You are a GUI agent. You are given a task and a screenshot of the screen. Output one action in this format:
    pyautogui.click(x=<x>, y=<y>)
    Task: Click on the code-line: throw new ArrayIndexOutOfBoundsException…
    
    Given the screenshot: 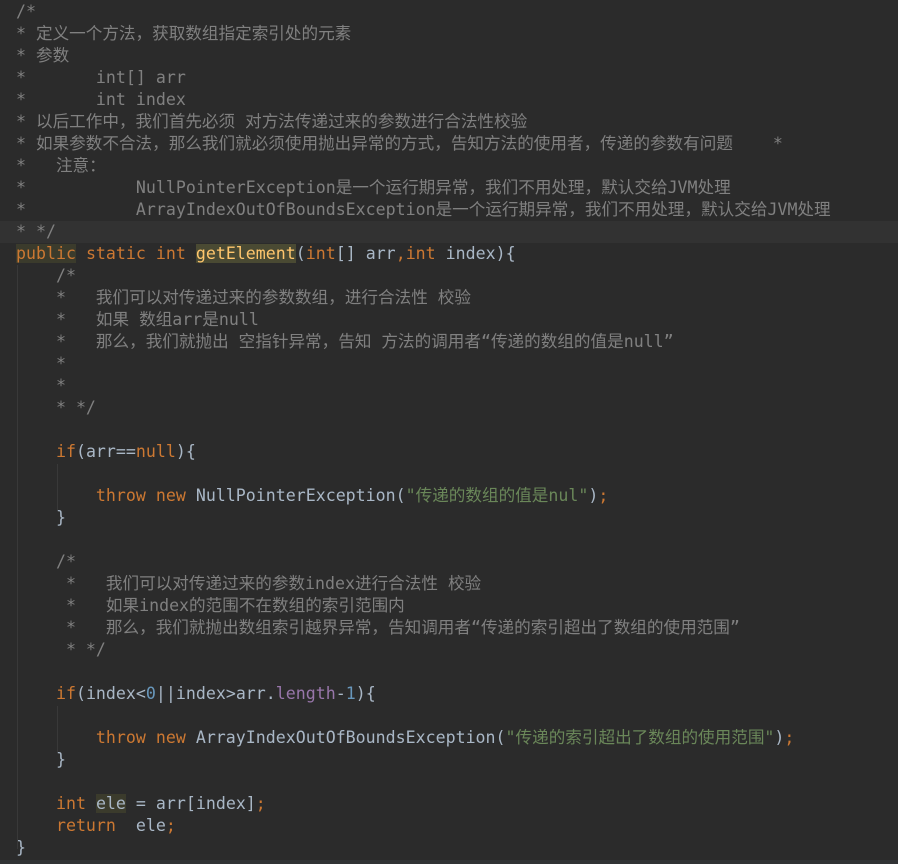 What is the action you would take?
    pyautogui.click(x=449, y=738)
    